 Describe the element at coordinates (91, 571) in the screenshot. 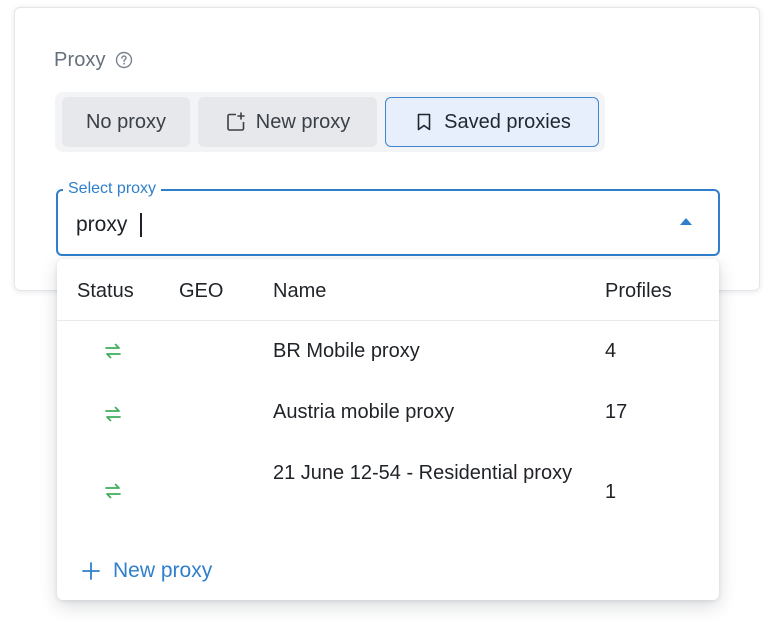

I see `plus-icon` at that location.